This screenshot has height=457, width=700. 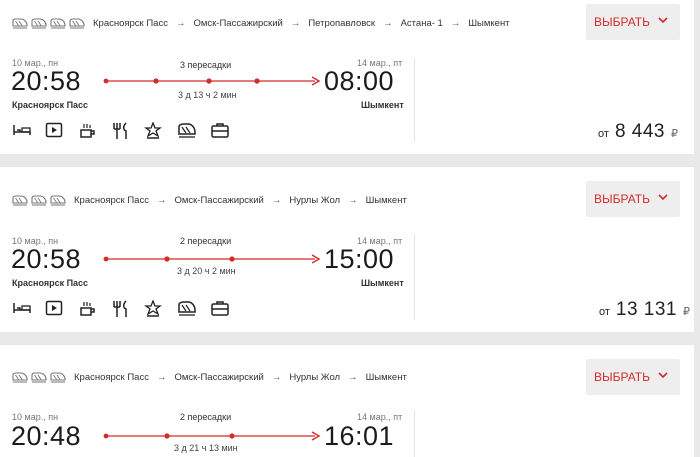 What do you see at coordinates (342, 23) in the screenshot?
I see `route-station: Петропавловск` at bounding box center [342, 23].